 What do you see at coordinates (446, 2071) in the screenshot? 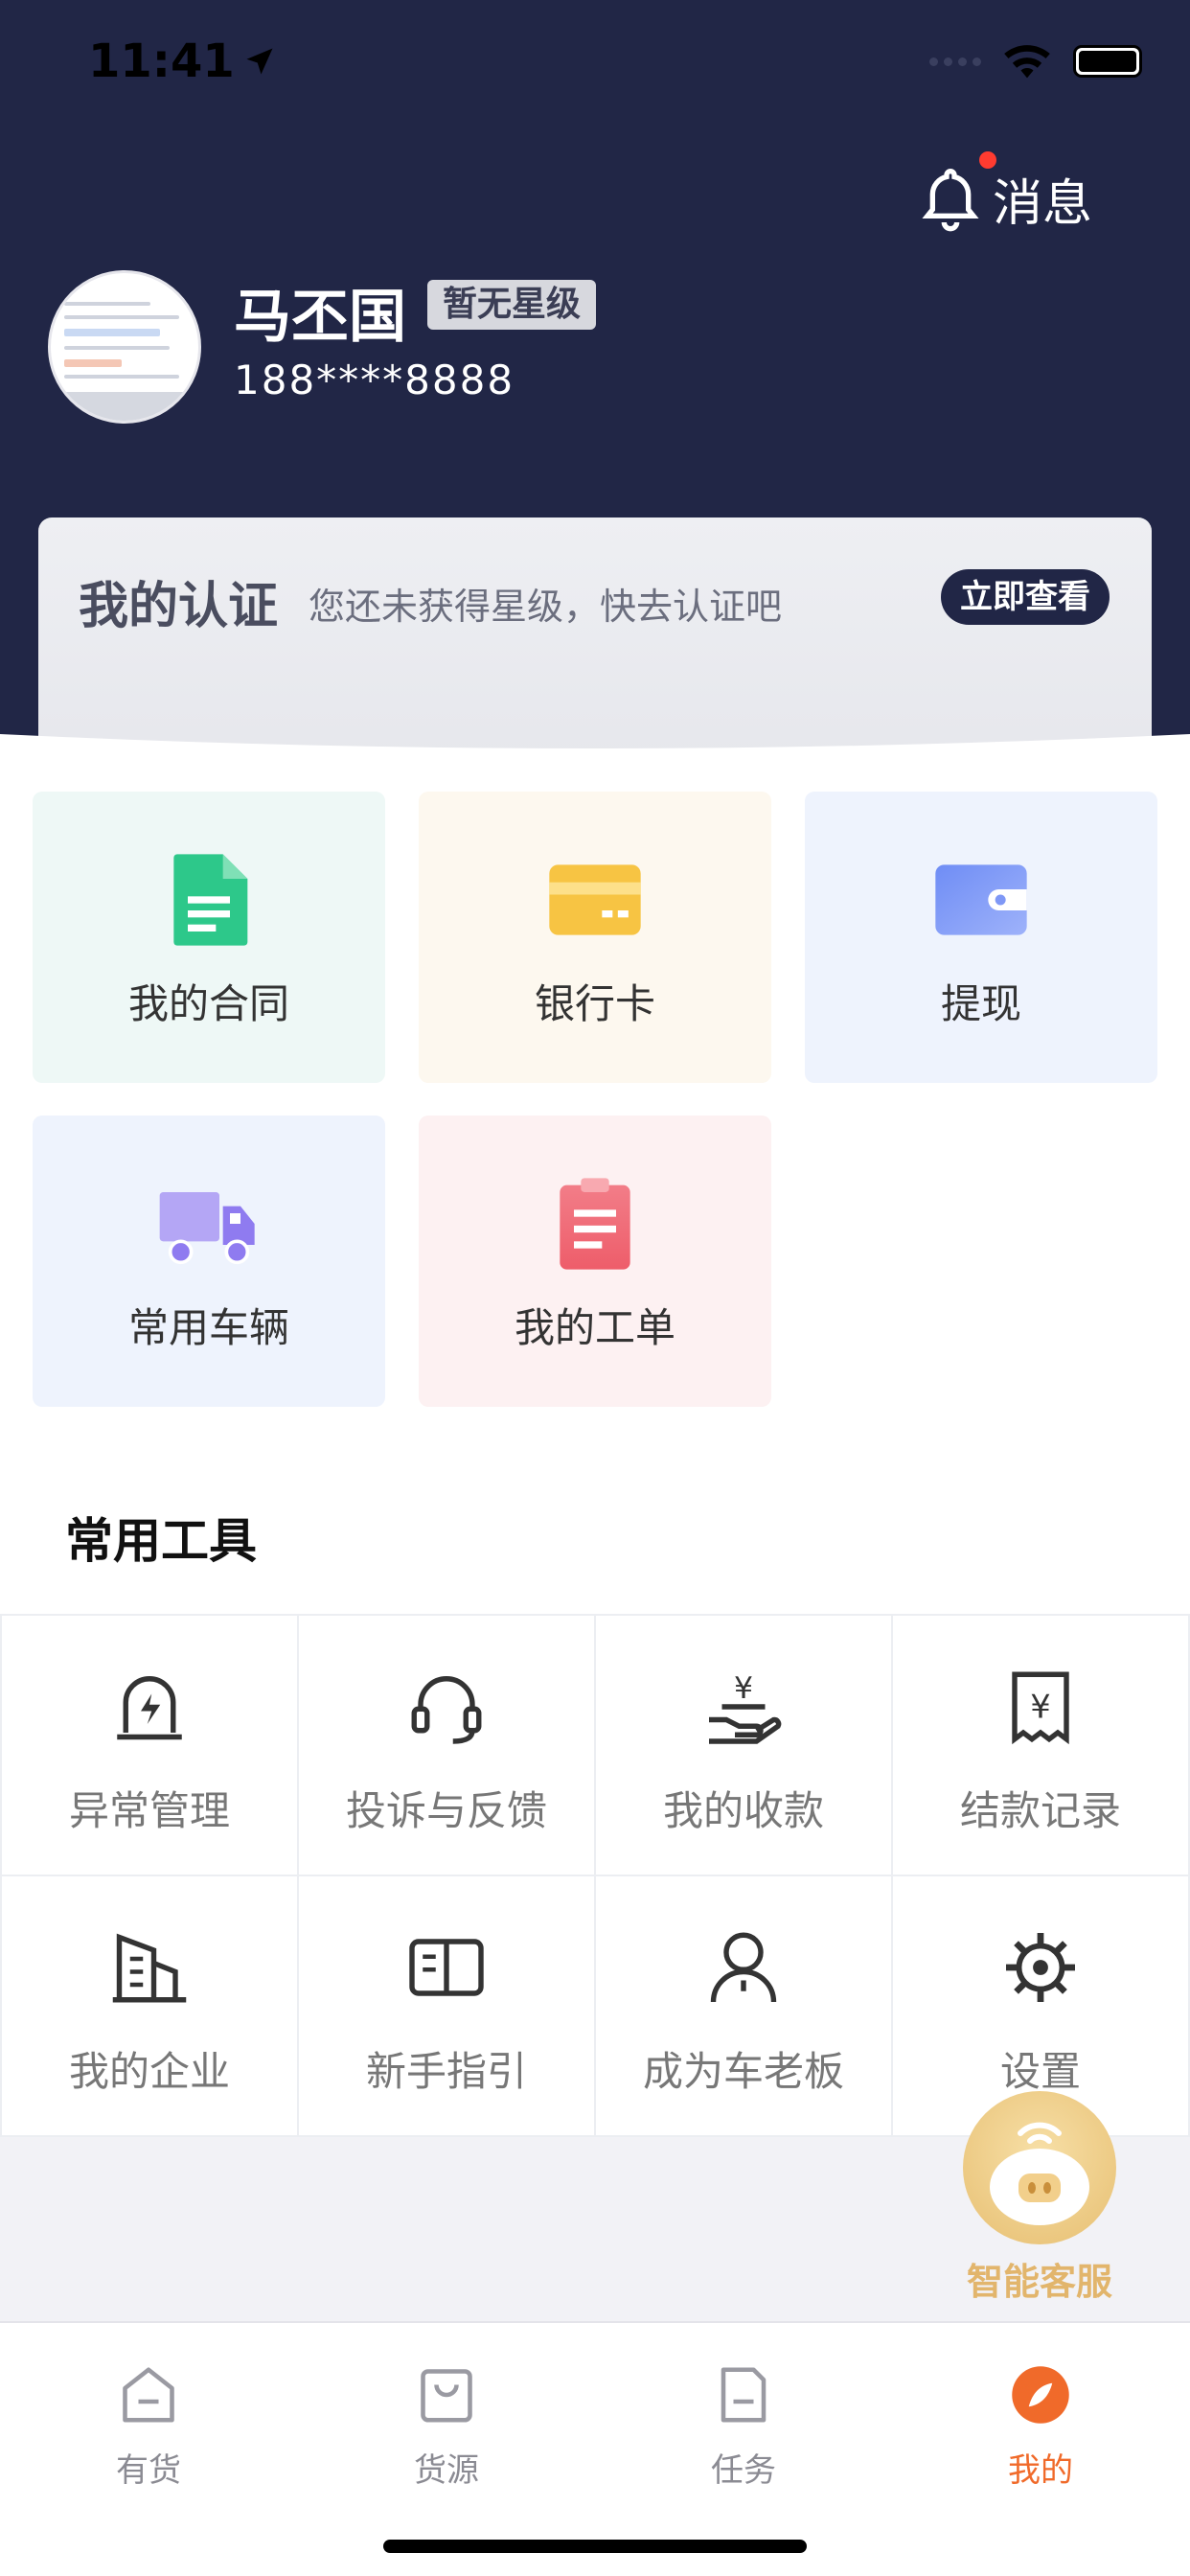
I see `tool-label: 新手指引` at bounding box center [446, 2071].